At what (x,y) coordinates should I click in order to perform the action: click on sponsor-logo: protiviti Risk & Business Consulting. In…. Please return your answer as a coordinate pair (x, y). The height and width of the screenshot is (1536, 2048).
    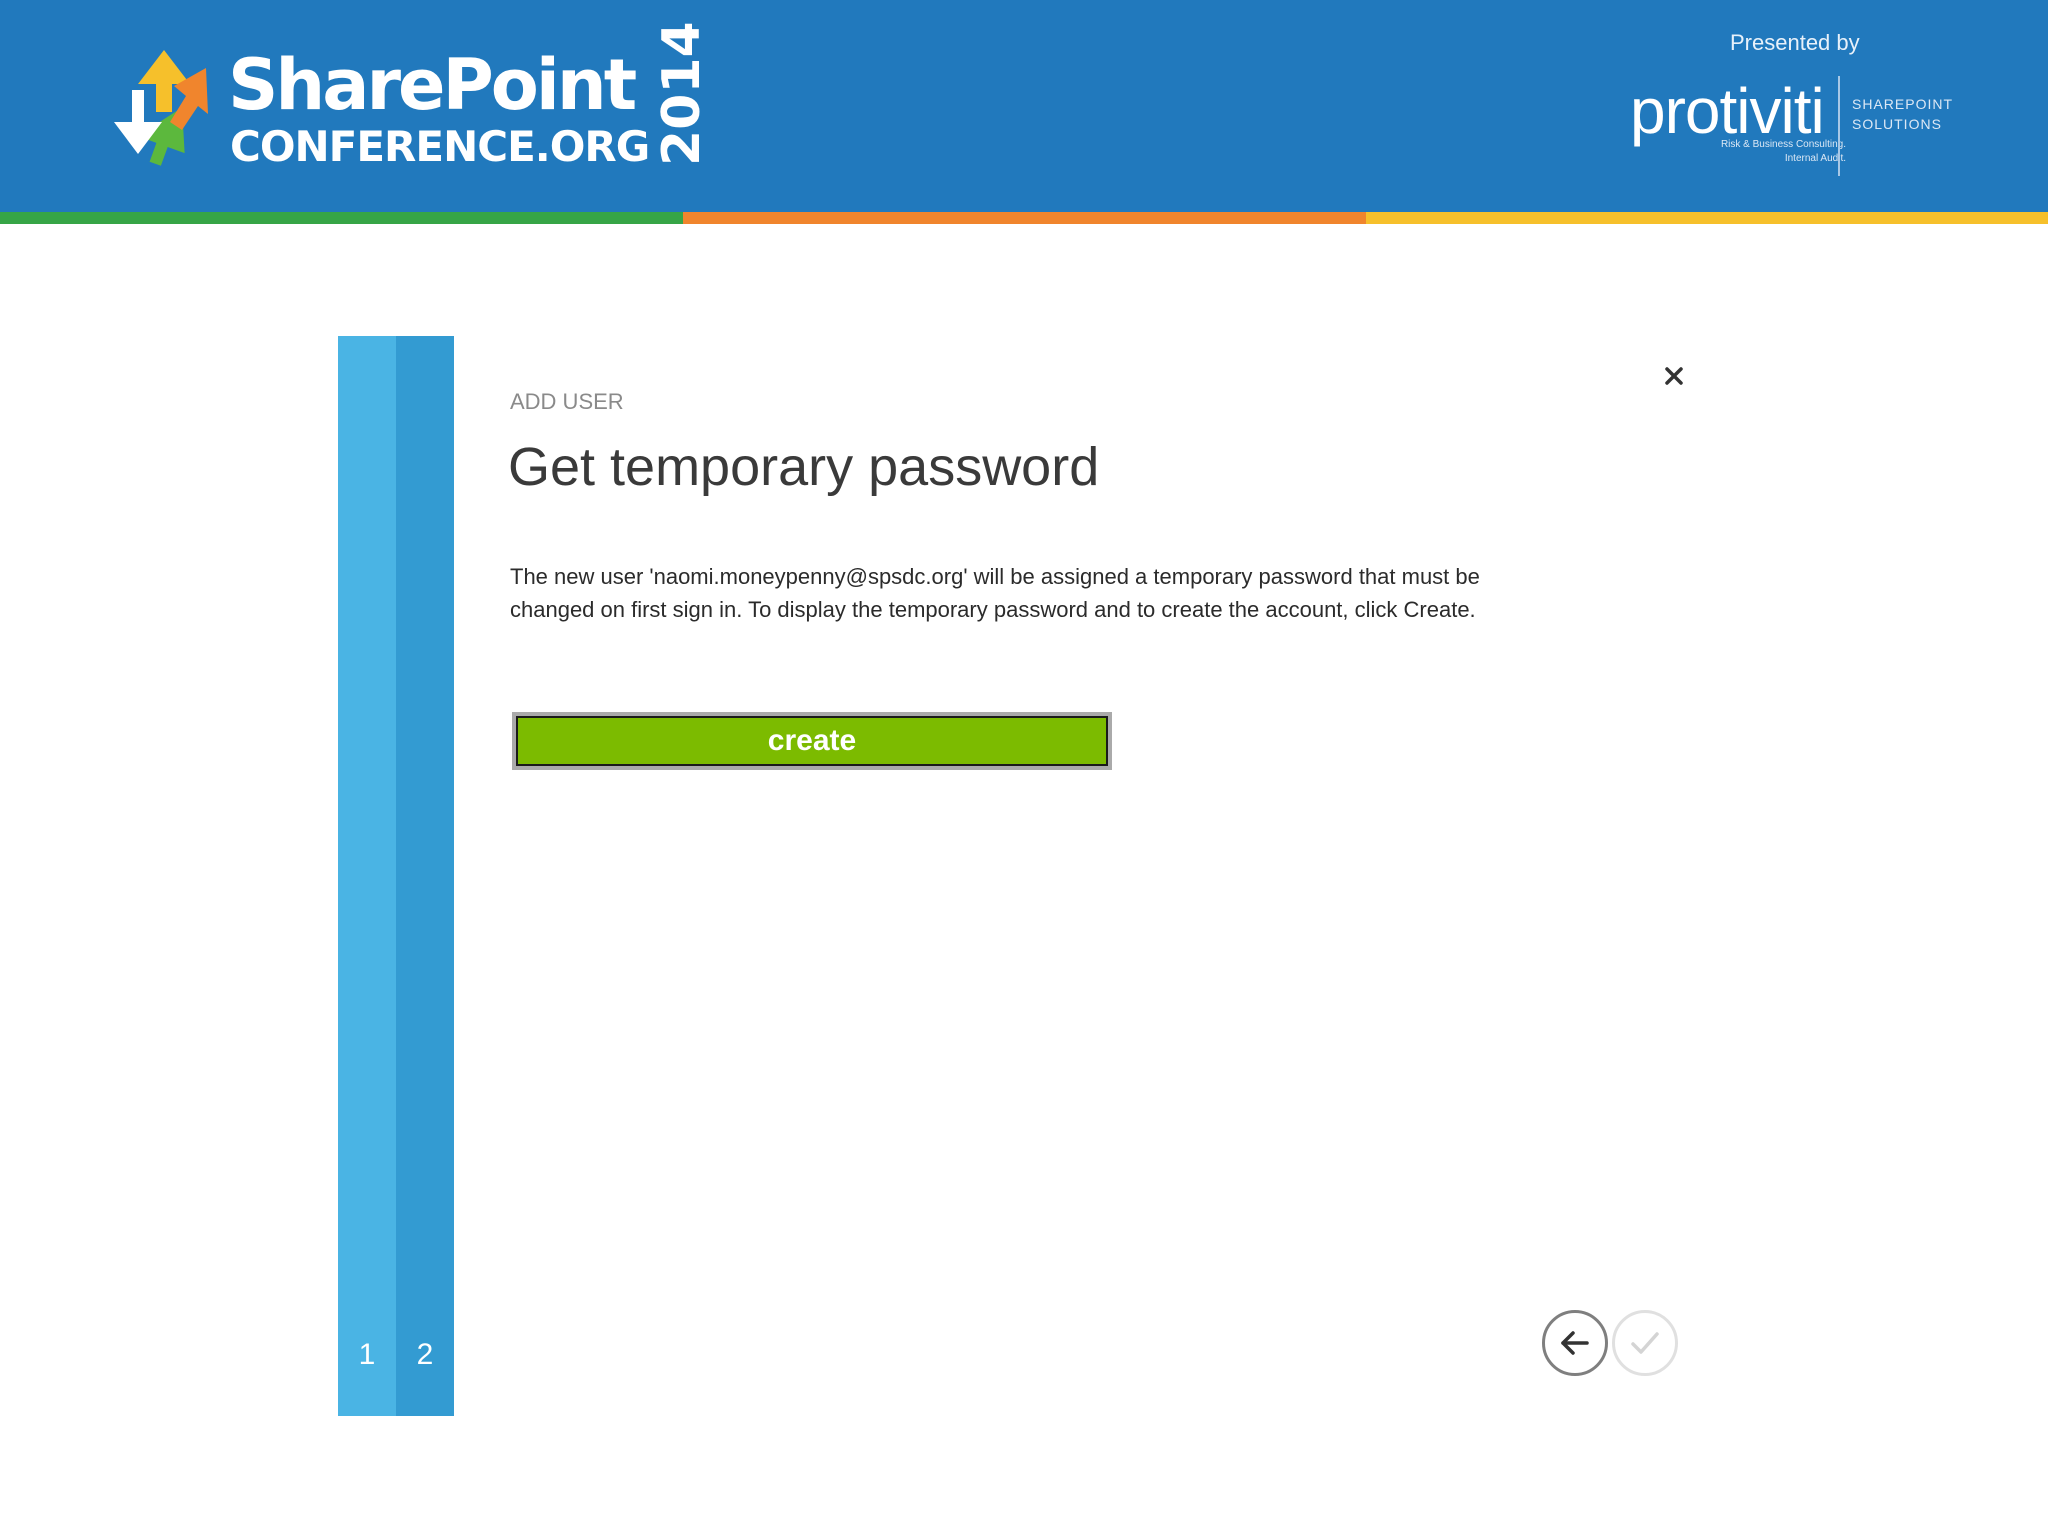
    Looking at the image, I should click on (1795, 126).